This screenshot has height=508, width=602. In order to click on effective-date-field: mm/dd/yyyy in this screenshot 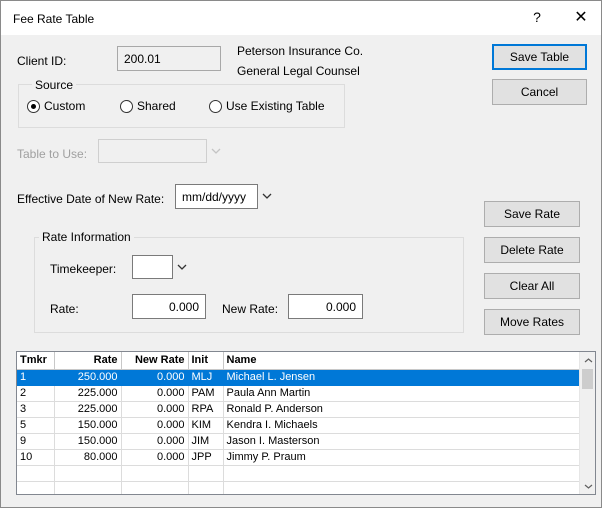, I will do `click(216, 196)`.